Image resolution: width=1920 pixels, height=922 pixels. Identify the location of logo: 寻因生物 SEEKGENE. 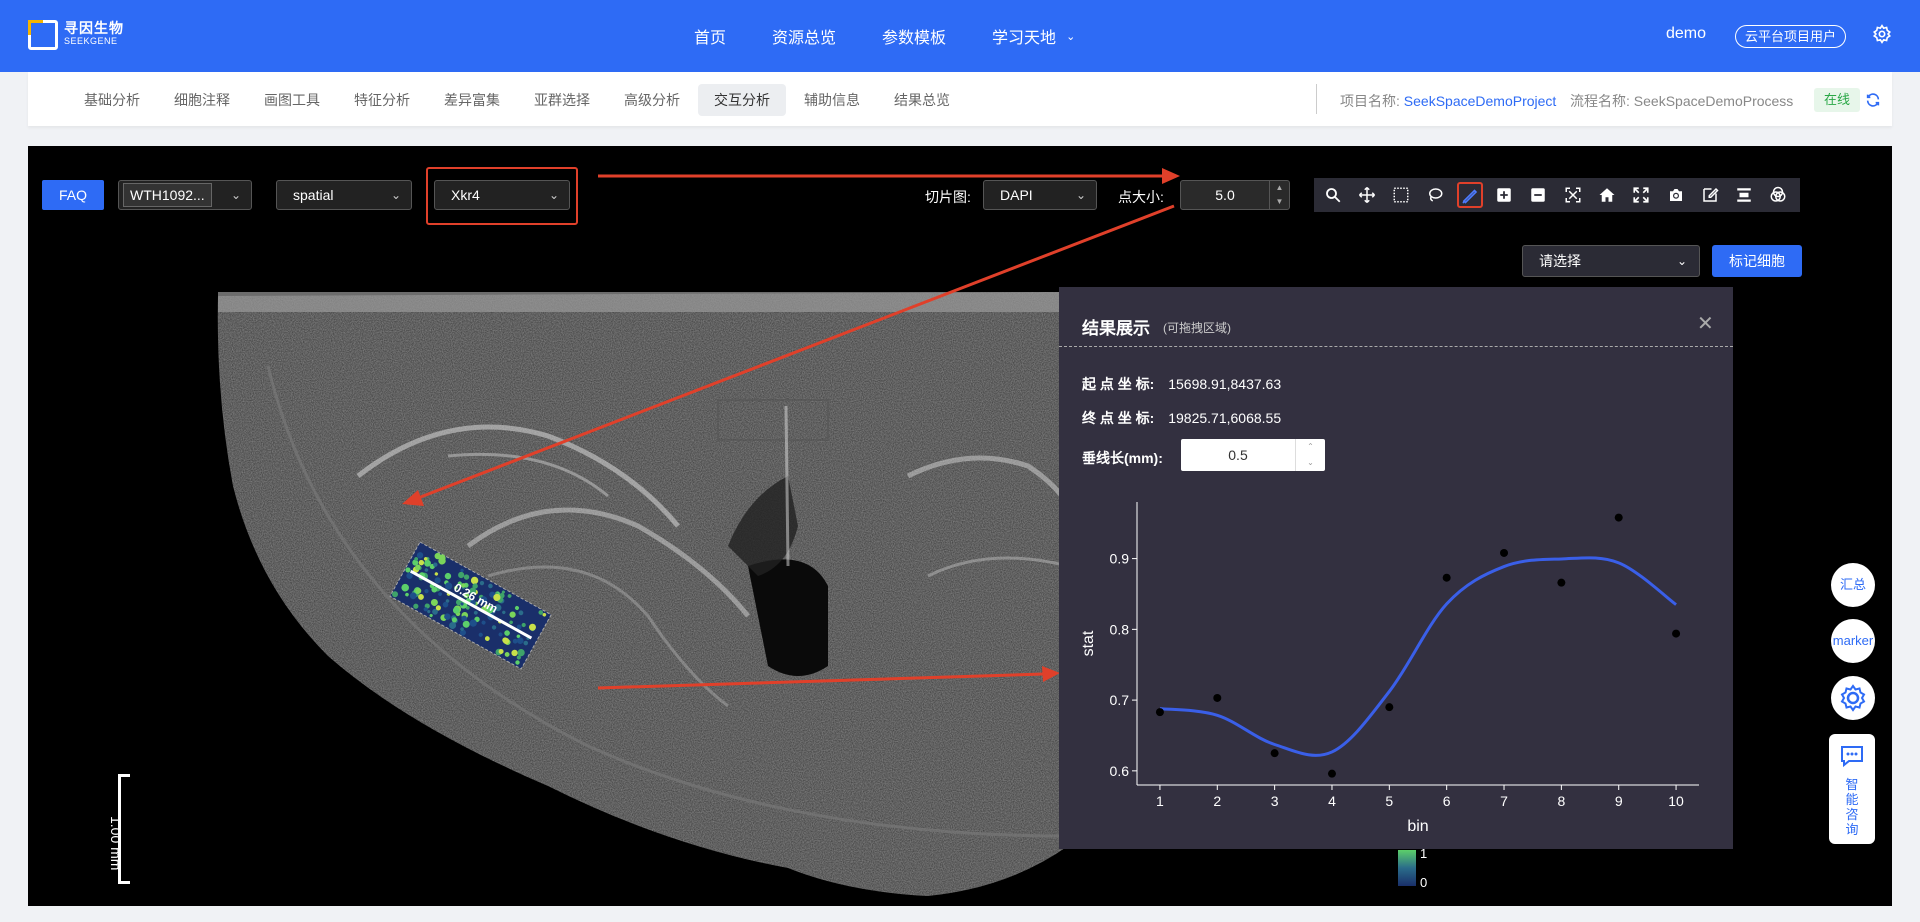
(76, 35).